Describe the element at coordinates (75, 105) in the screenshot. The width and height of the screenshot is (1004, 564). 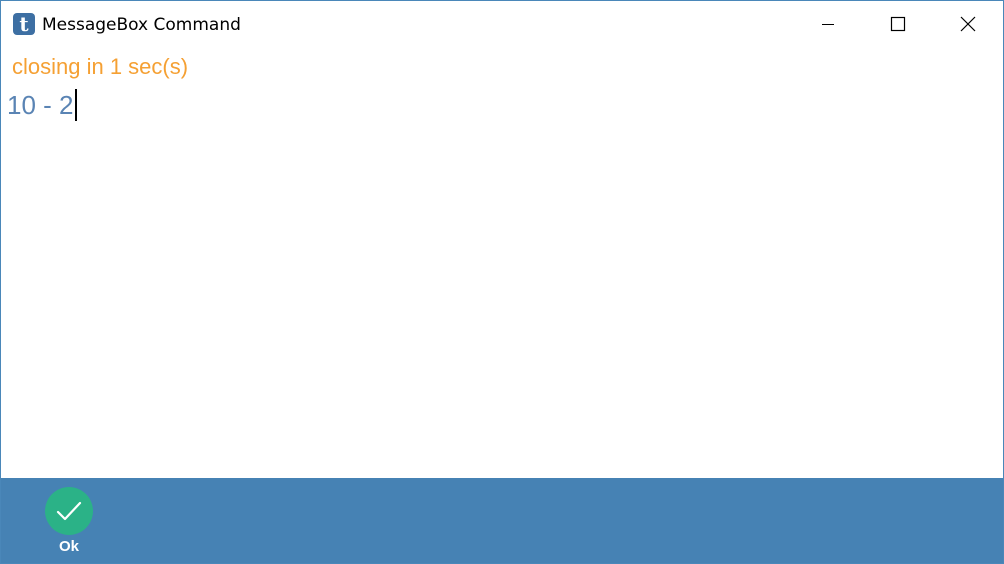
I see `text-caret` at that location.